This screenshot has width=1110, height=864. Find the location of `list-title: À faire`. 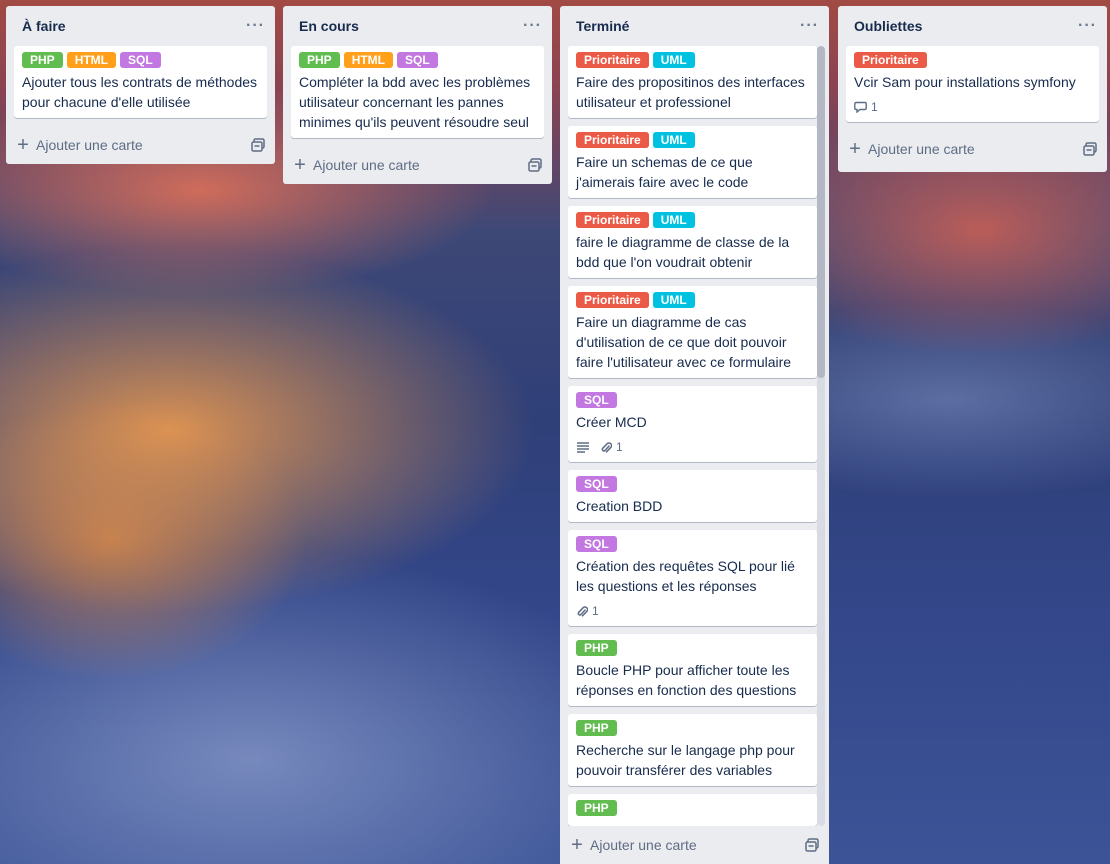

list-title: À faire is located at coordinates (44, 26).